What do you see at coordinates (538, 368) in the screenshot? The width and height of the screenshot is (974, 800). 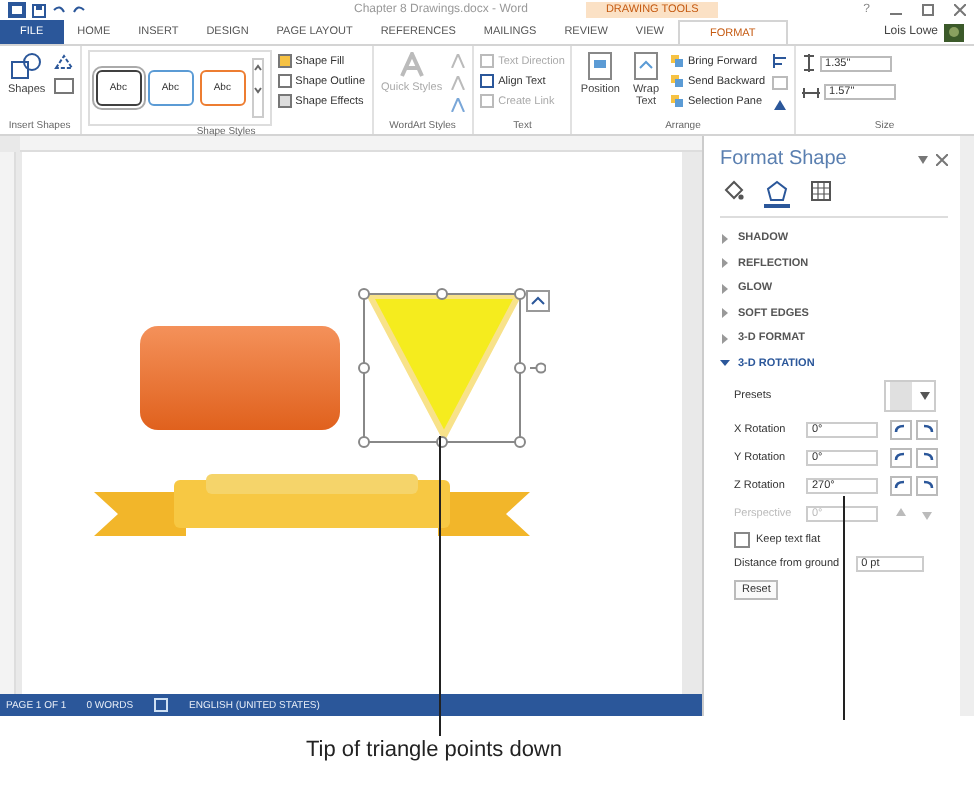 I see `rotation-handle-icon` at bounding box center [538, 368].